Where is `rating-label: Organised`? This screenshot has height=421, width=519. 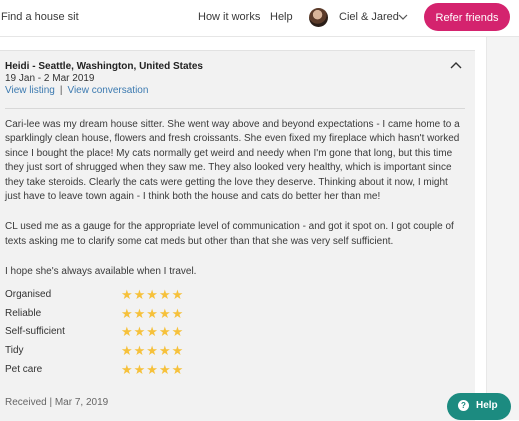
rating-label: Organised is located at coordinates (28, 294).